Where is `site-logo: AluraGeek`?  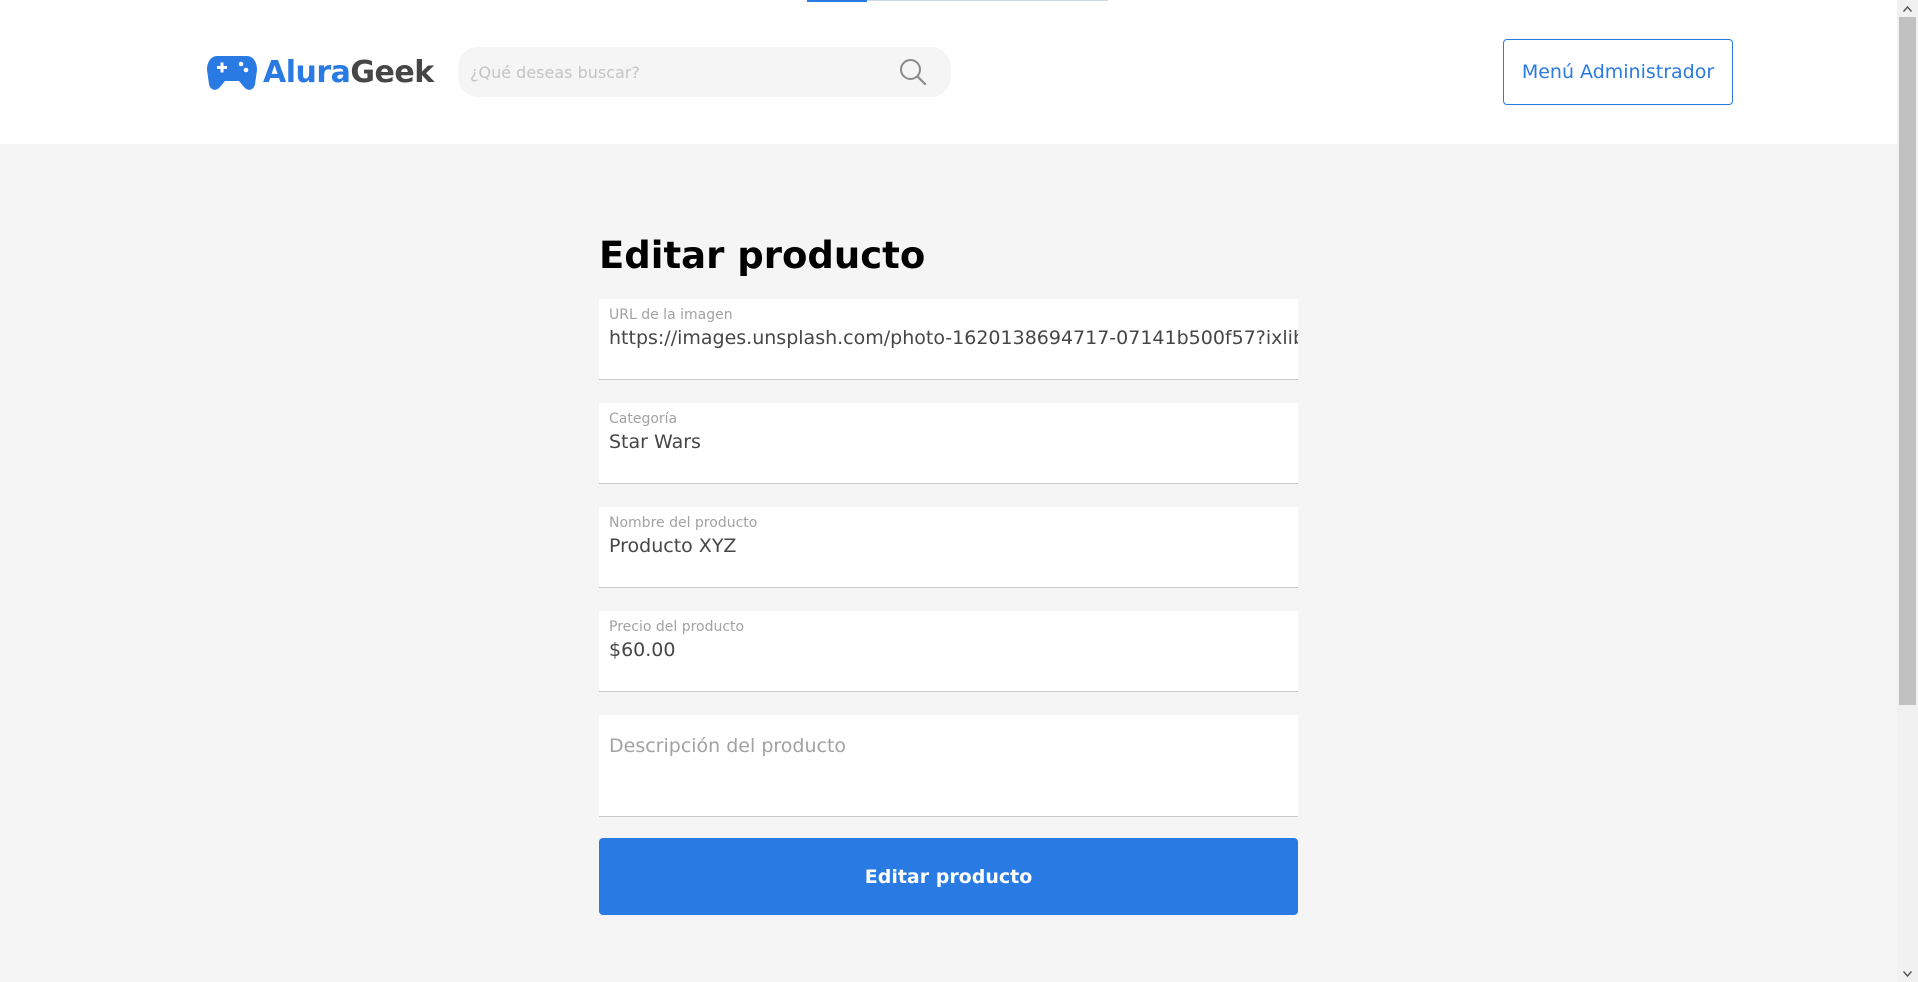
site-logo: AluraGeek is located at coordinates (320, 72).